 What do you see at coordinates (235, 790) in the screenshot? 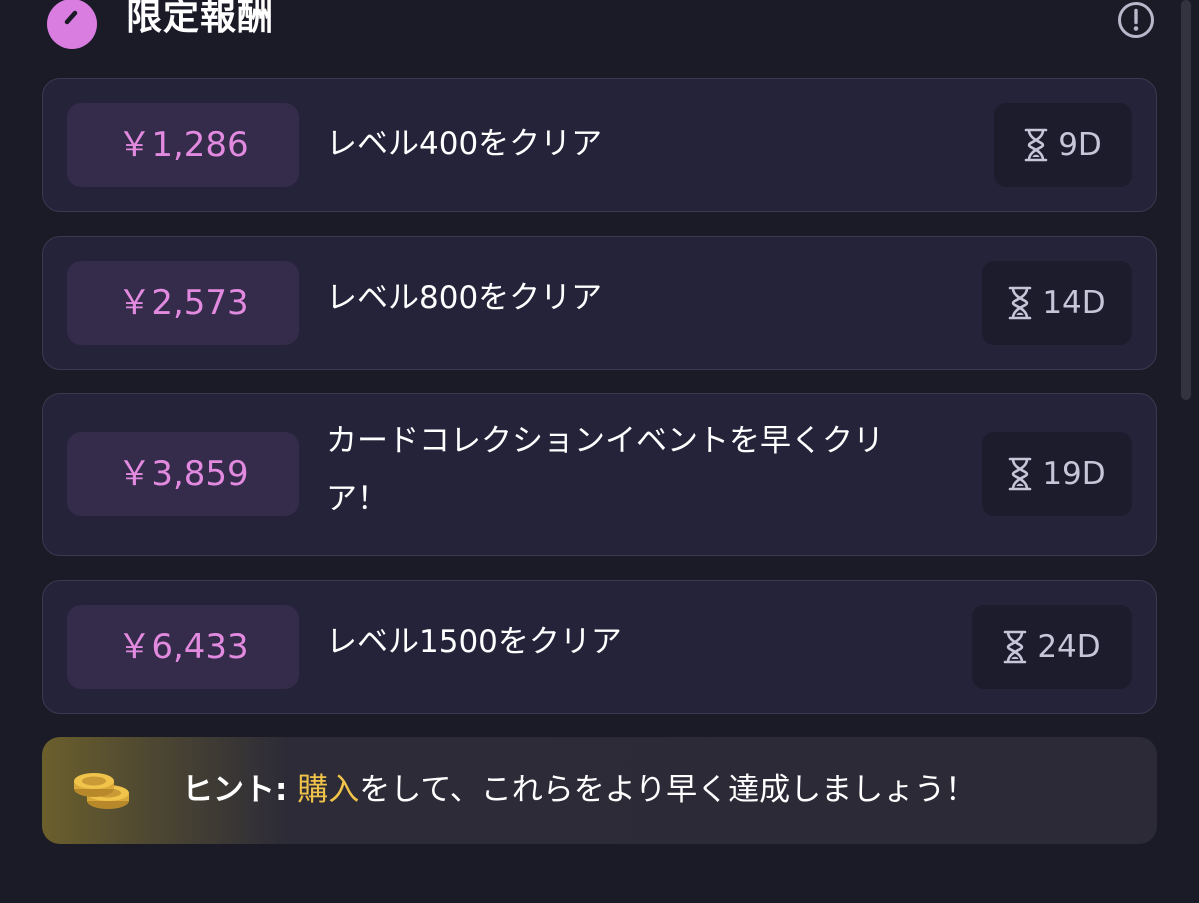
I see `hint-label: ヒント:` at bounding box center [235, 790].